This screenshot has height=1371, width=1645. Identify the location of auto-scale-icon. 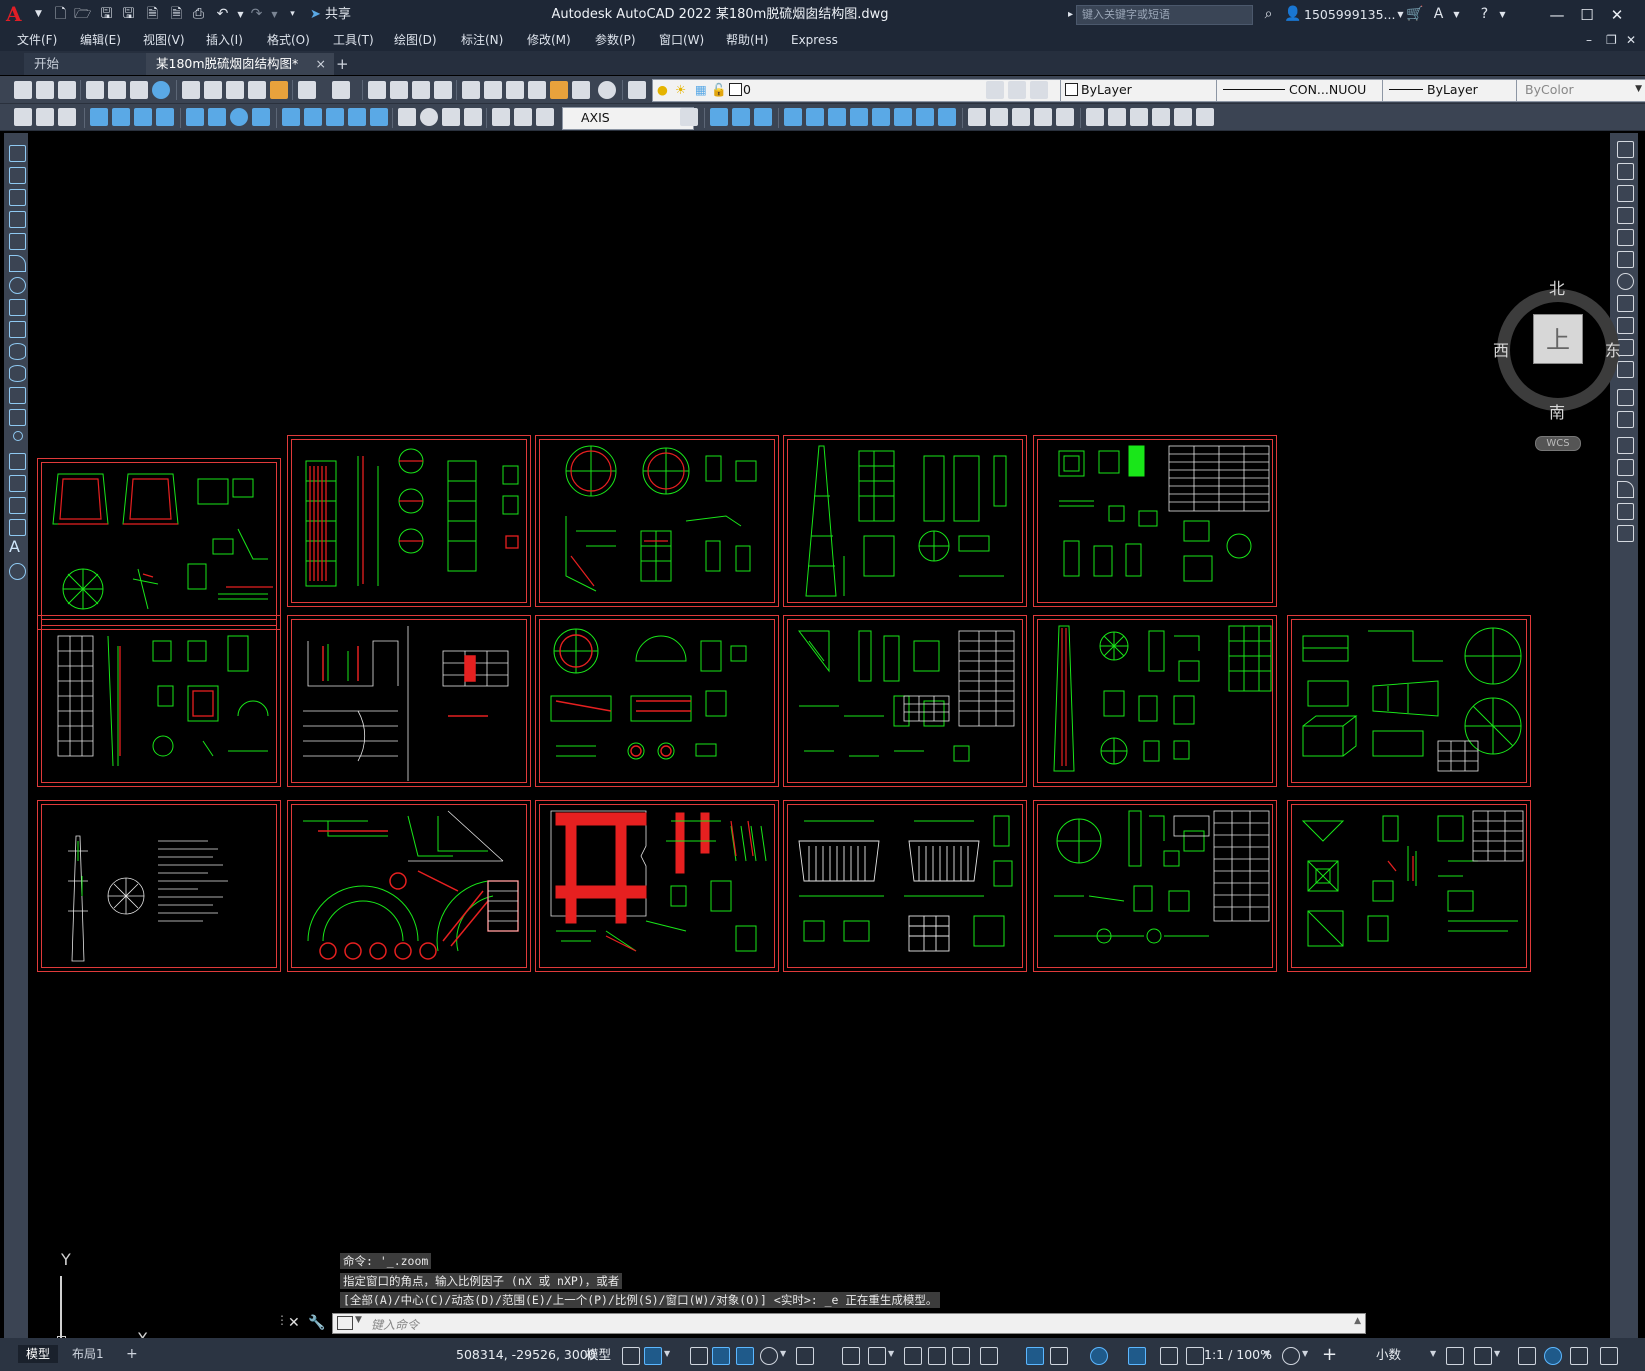
(1169, 1356).